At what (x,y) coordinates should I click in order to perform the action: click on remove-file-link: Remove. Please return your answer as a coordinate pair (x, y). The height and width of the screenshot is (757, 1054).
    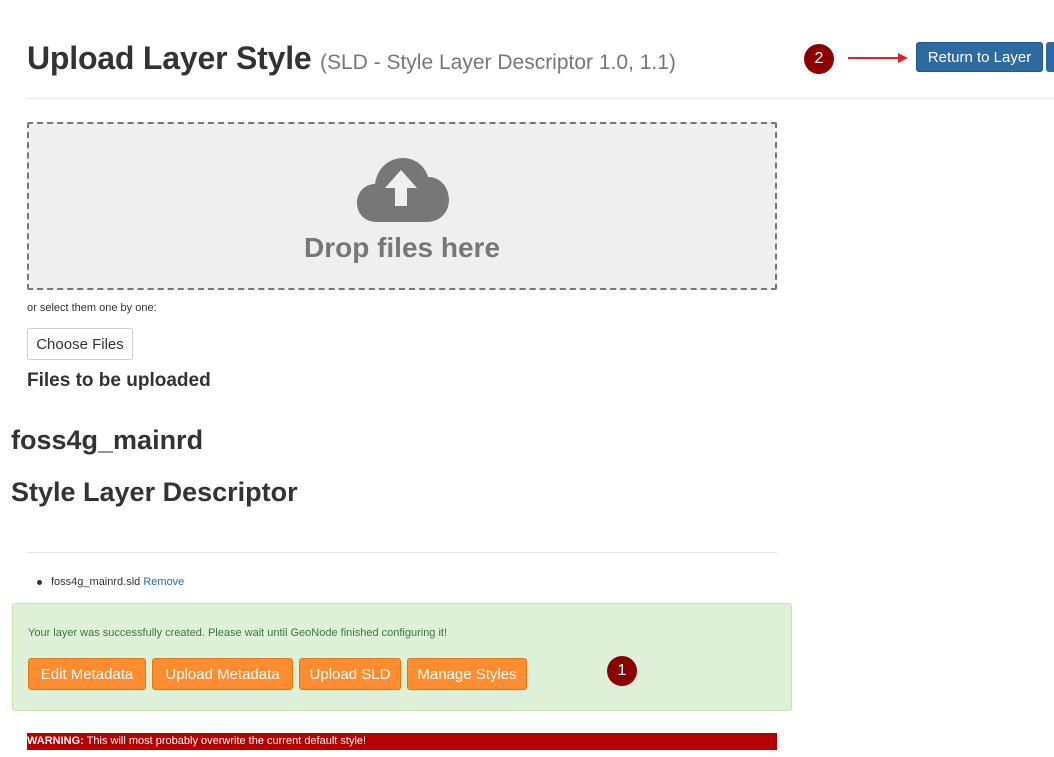
    Looking at the image, I should click on (163, 582).